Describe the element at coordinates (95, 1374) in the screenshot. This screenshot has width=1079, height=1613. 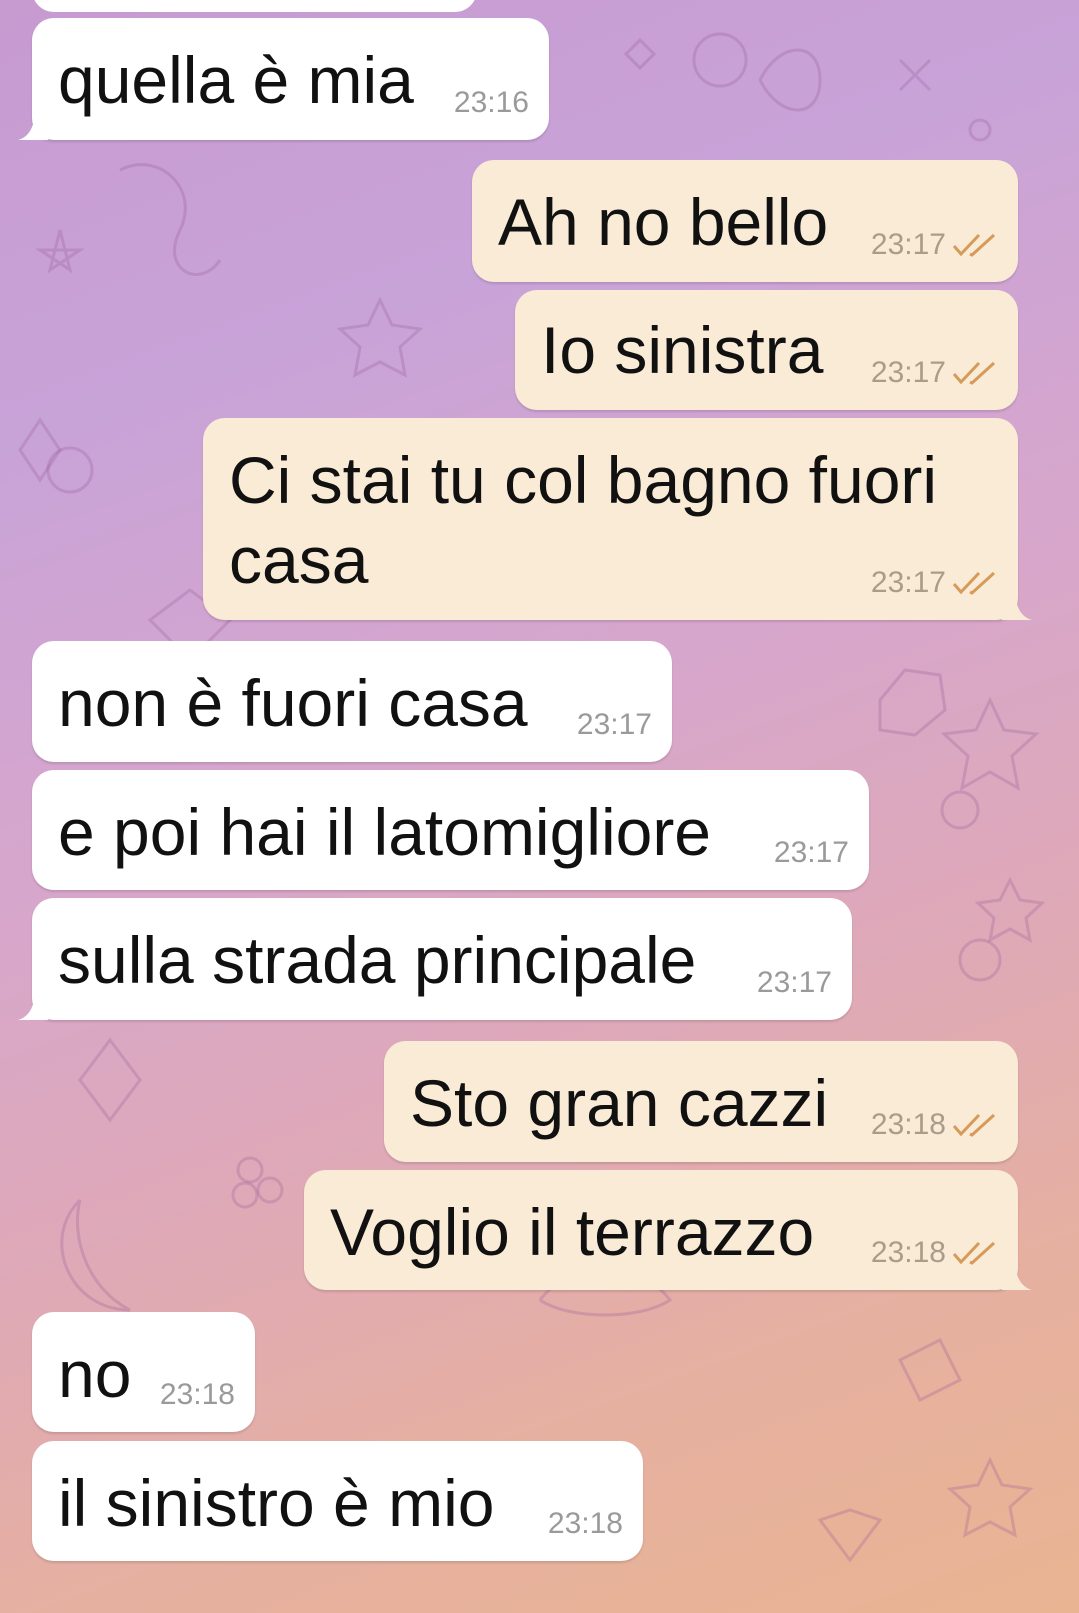
I see `message-text: no` at that location.